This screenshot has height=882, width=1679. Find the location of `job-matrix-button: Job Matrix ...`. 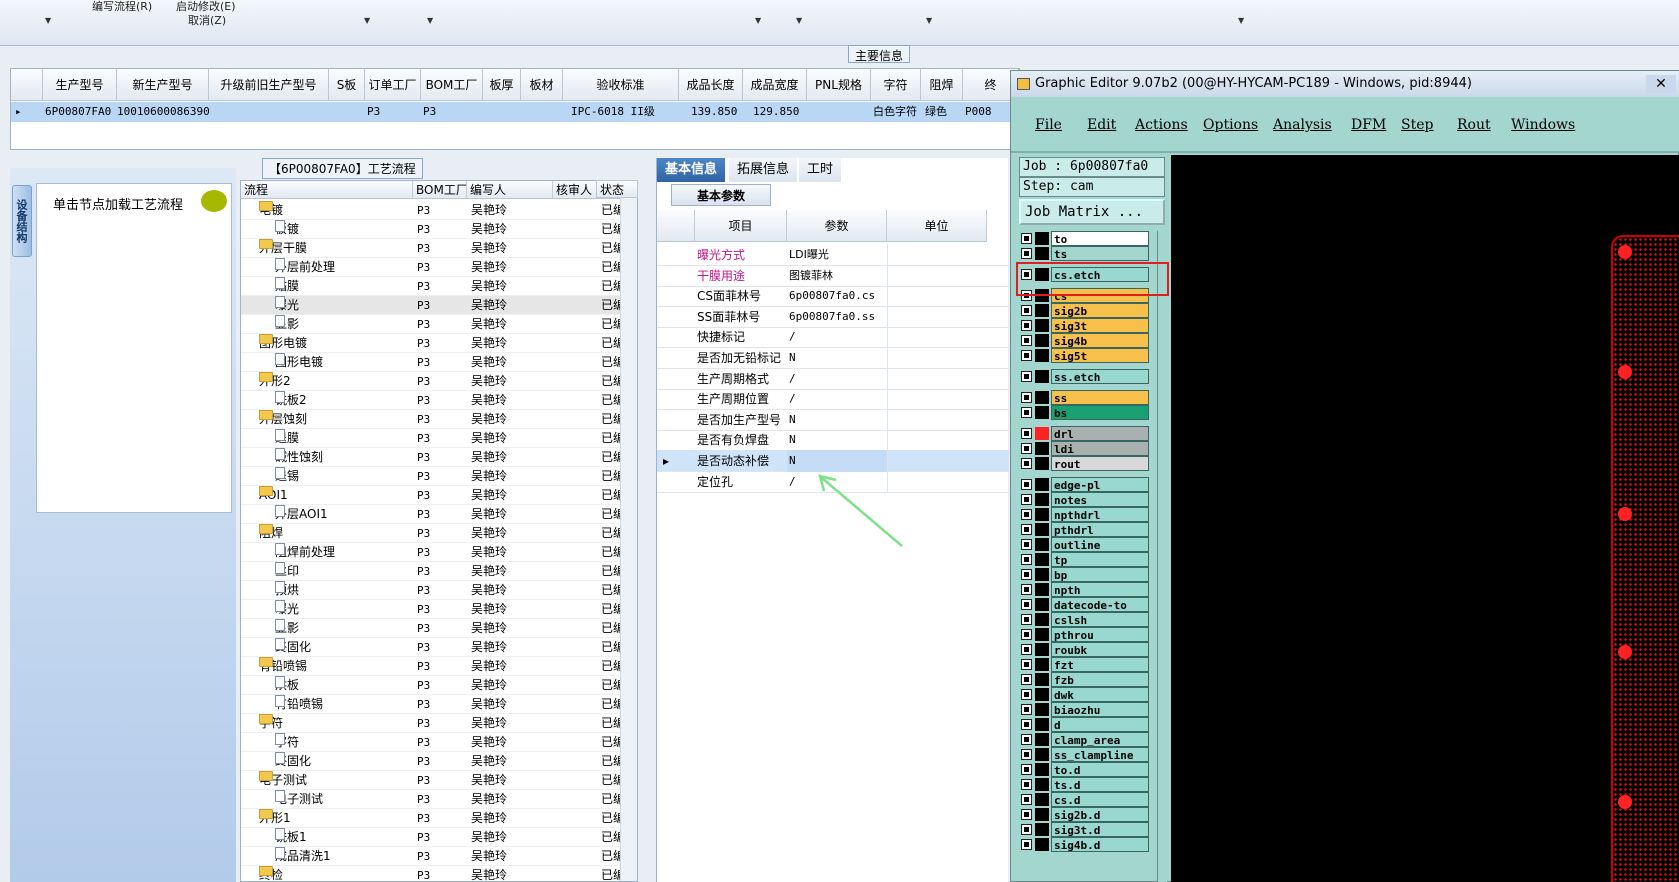

job-matrix-button: Job Matrix ... is located at coordinates (1092, 212).